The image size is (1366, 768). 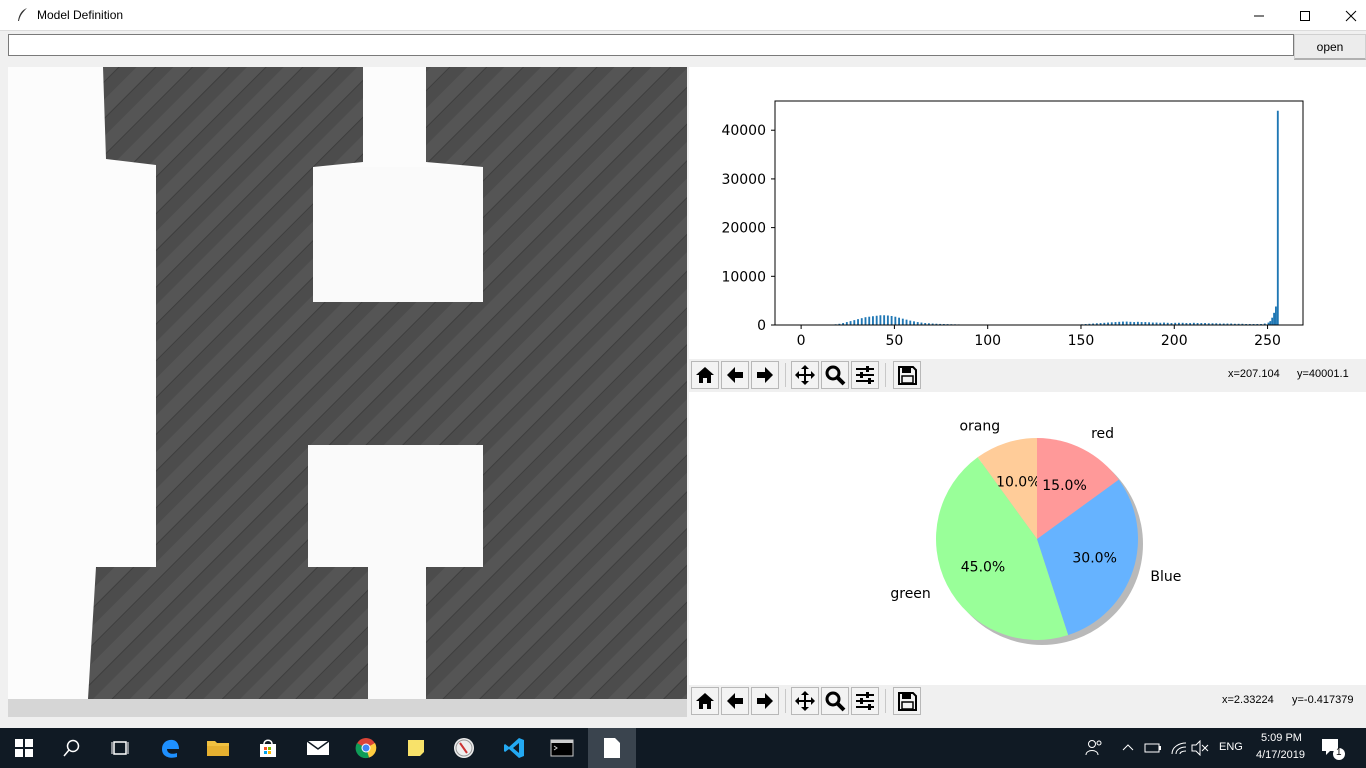 I want to click on pie-percent-label: 30.0%, so click(x=1094, y=559).